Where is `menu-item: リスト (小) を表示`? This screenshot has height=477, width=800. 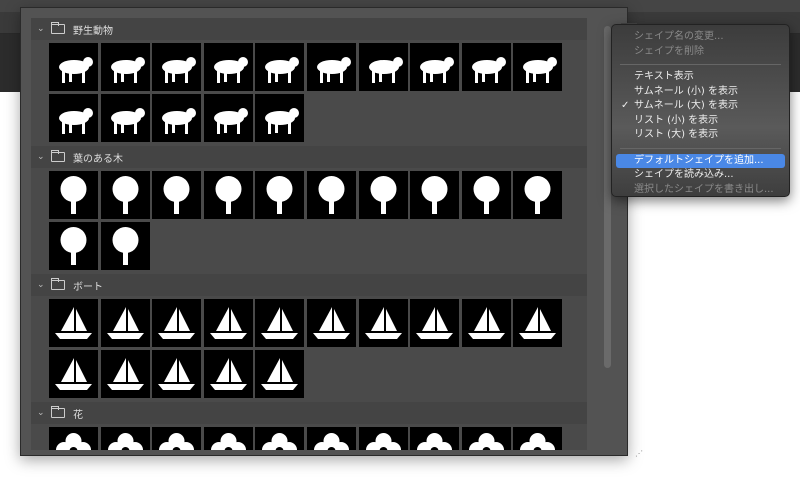
menu-item: リスト (小) を表示 is located at coordinates (700, 121).